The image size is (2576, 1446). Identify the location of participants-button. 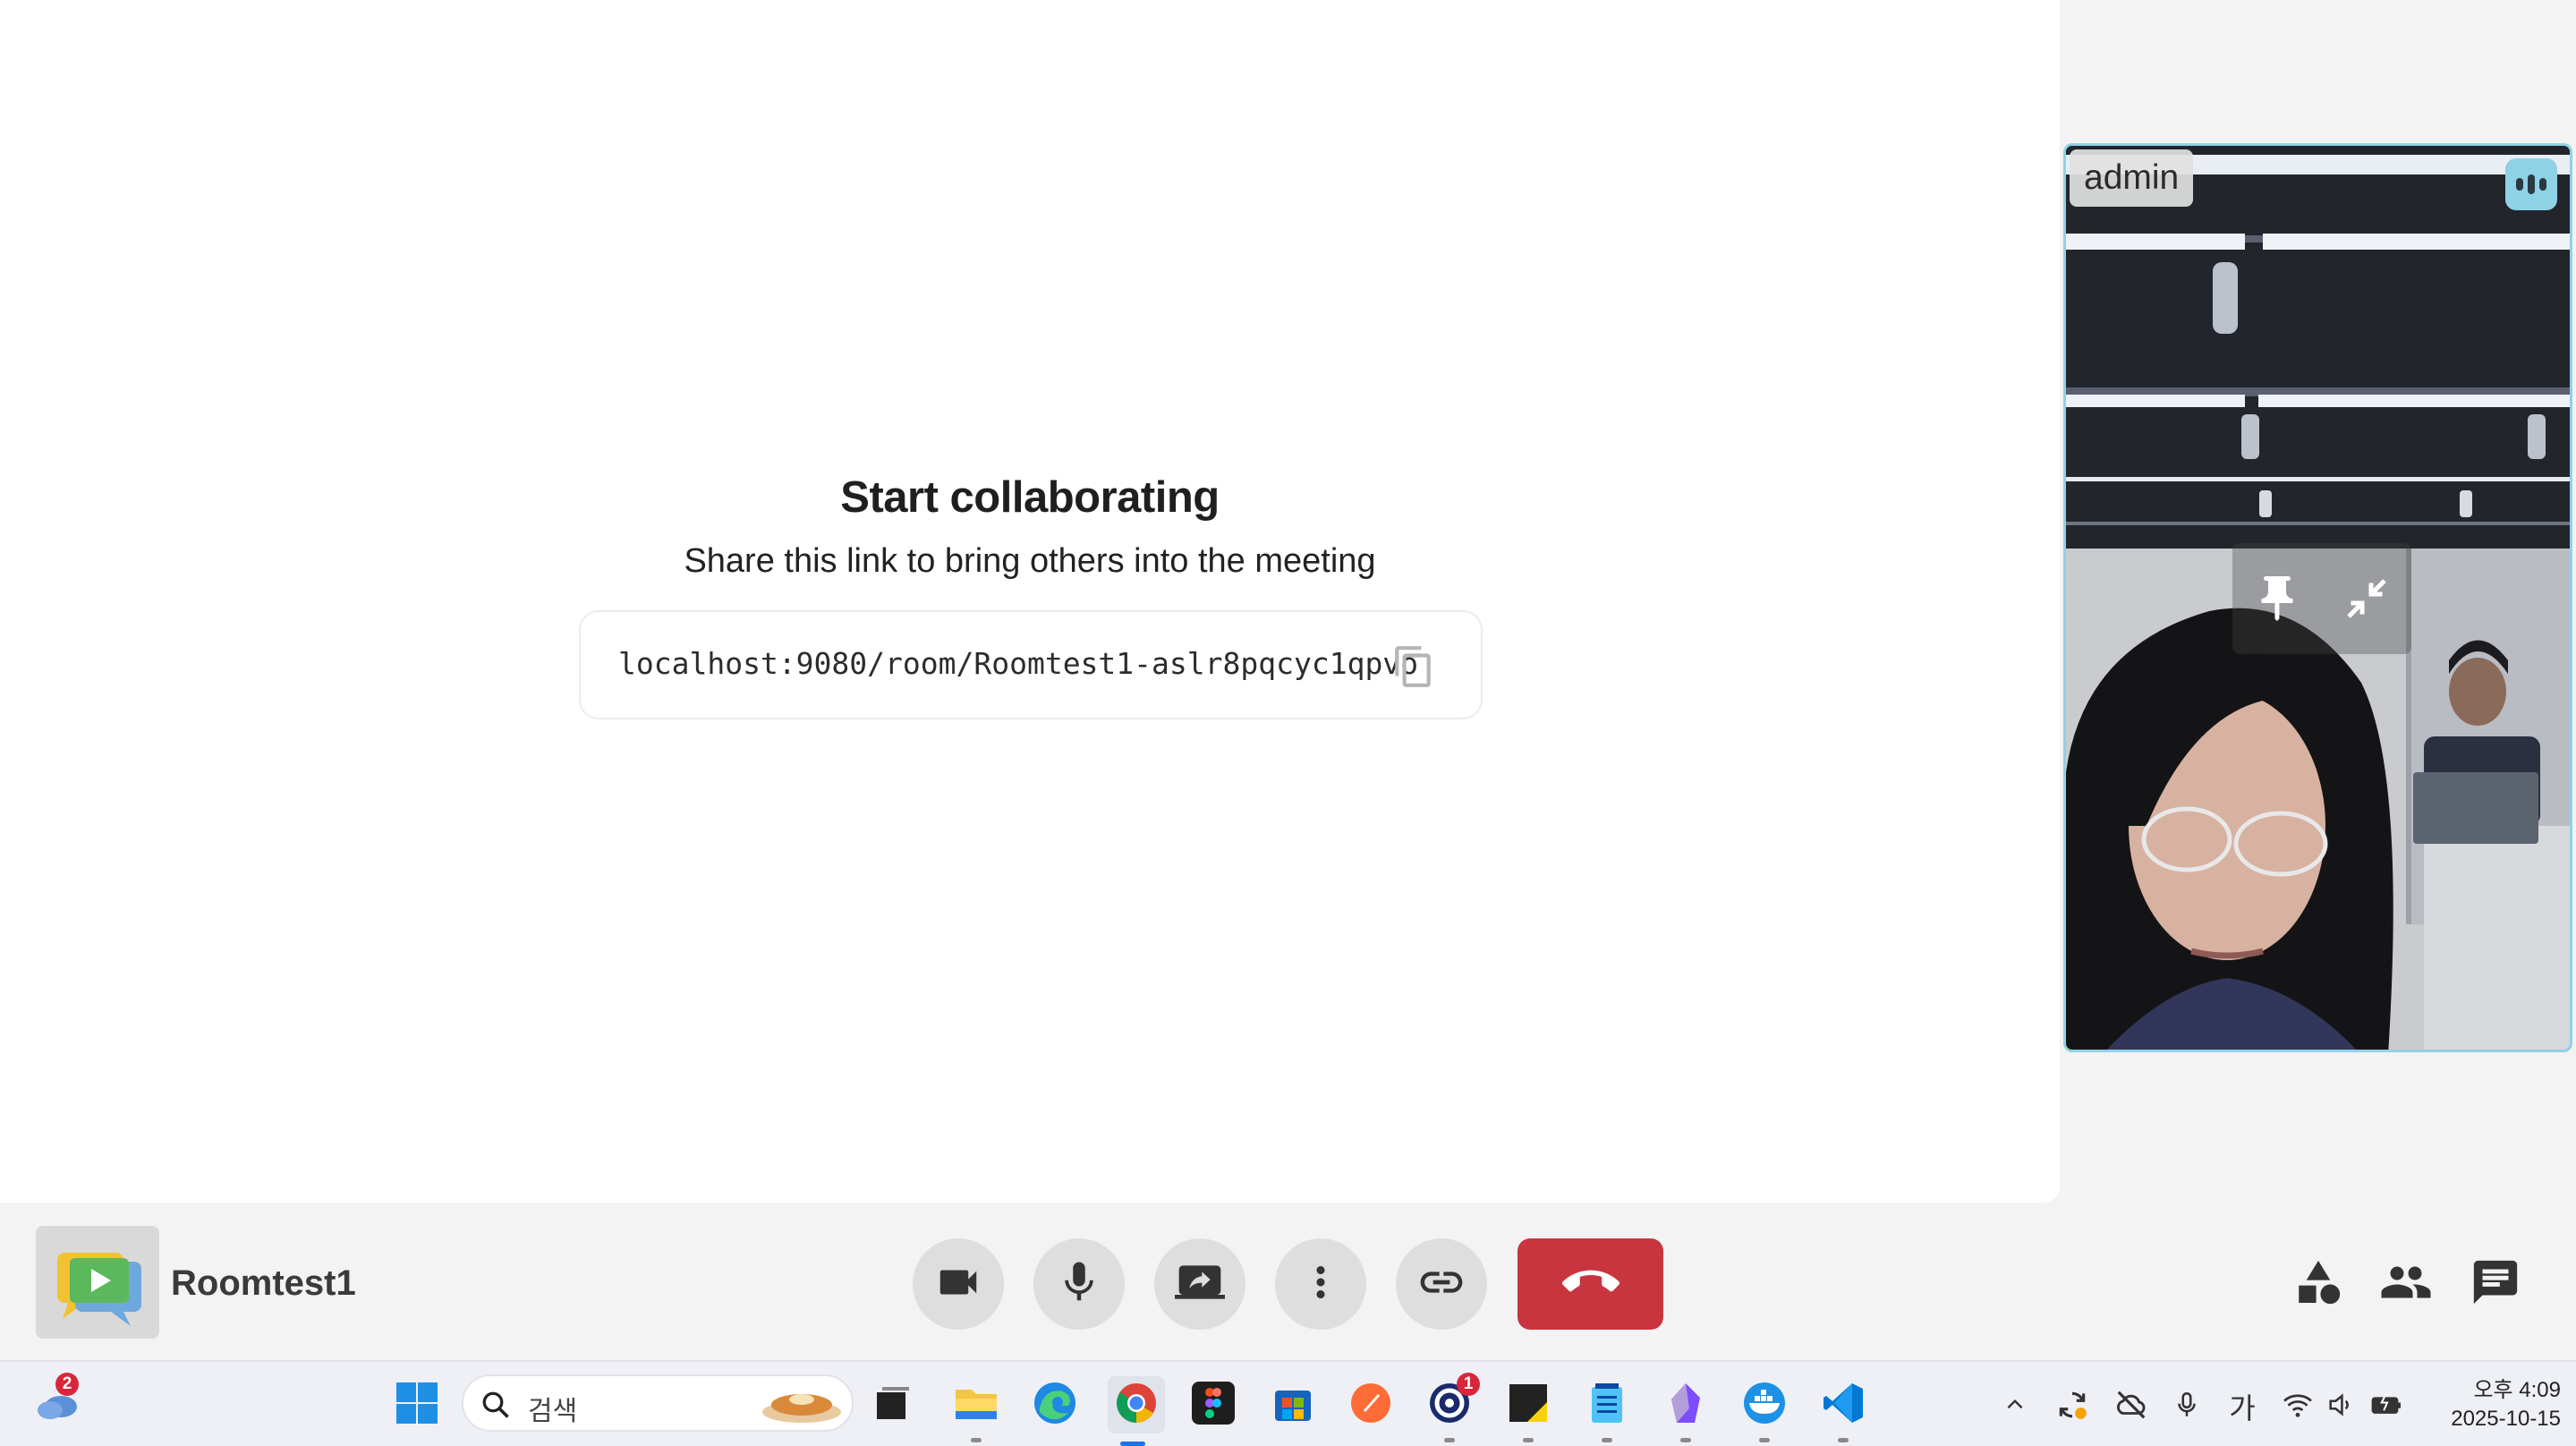
(2406, 1284).